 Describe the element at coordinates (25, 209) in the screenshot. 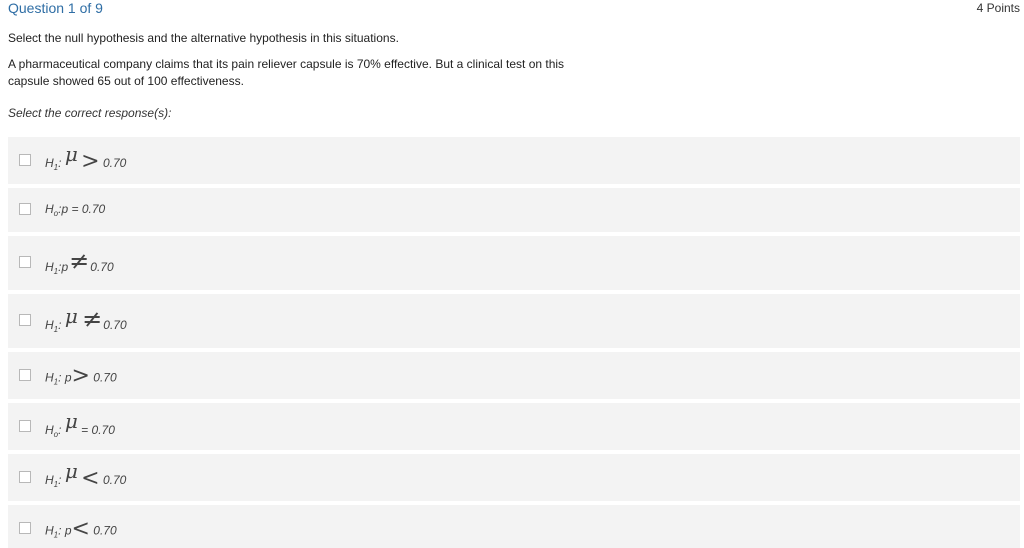

I see `option-2-checkbox` at that location.